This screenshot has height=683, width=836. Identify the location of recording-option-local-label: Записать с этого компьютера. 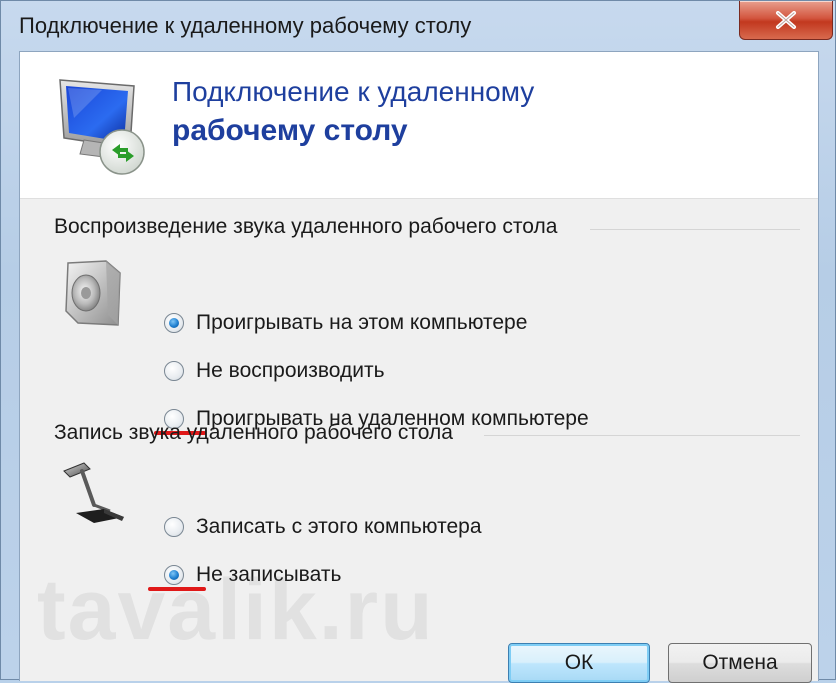
(339, 526).